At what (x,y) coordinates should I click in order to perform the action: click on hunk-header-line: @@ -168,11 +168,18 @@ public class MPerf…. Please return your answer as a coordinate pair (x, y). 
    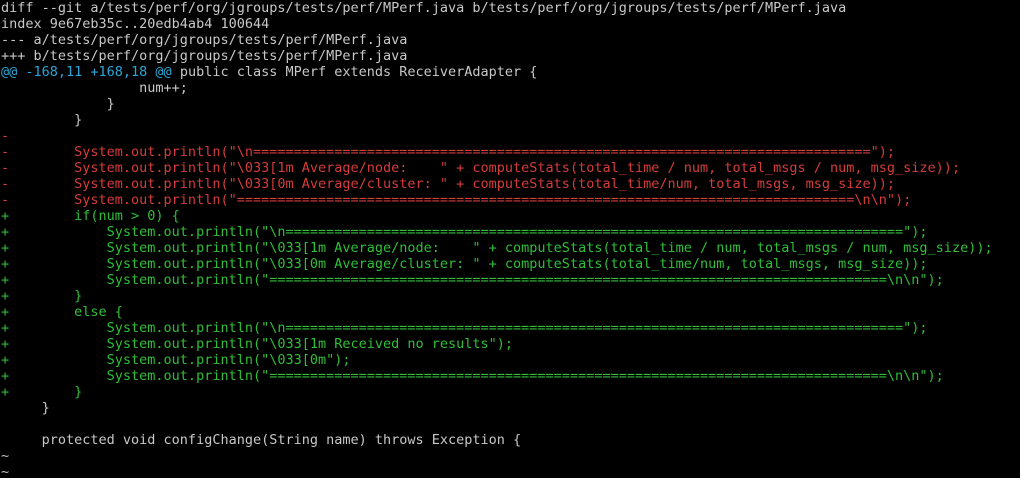
    Looking at the image, I should click on (269, 72).